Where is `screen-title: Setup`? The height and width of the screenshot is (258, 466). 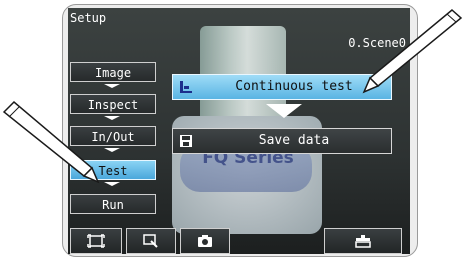
screen-title: Setup is located at coordinates (88, 18).